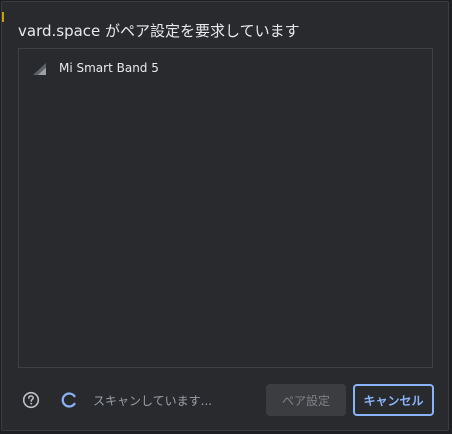 This screenshot has height=434, width=452. What do you see at coordinates (31, 400) in the screenshot?
I see `help-icon` at bounding box center [31, 400].